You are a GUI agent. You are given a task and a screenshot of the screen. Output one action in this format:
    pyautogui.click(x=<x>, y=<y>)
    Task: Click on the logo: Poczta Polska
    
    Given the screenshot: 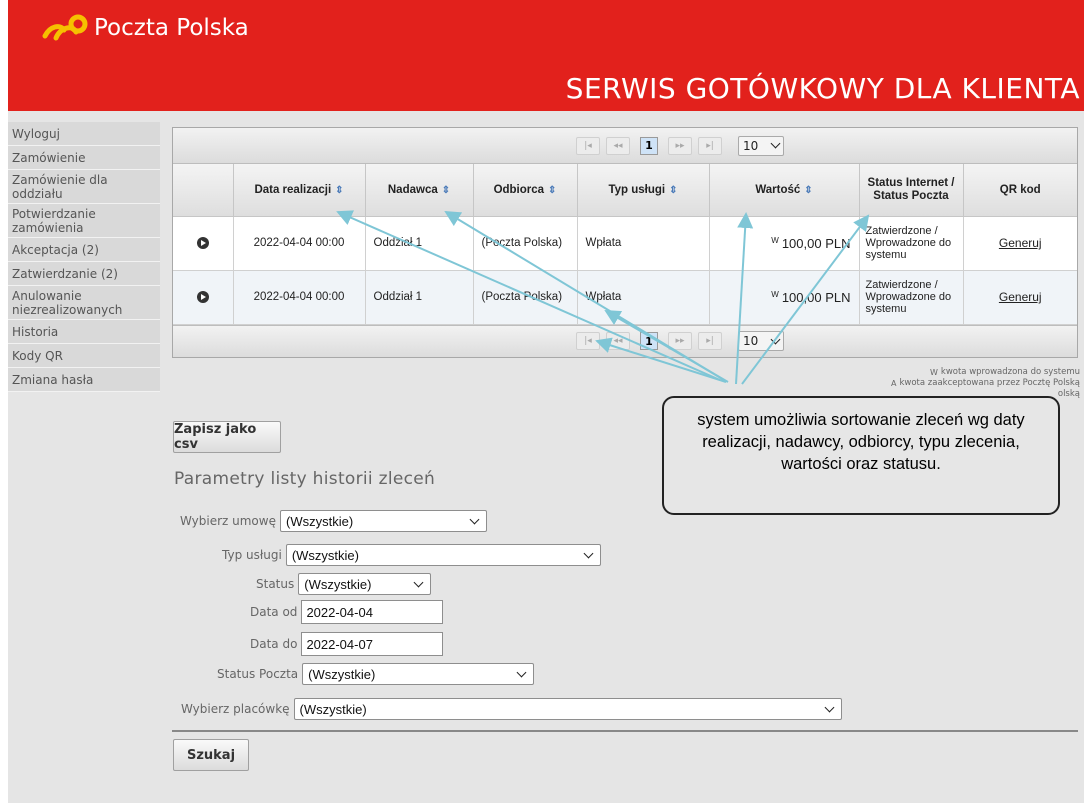 What is the action you would take?
    pyautogui.click(x=145, y=28)
    